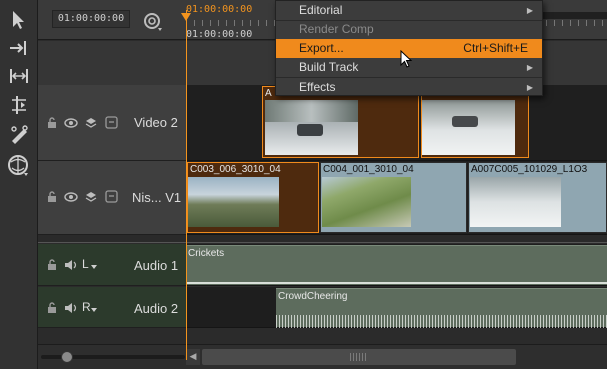 This screenshot has height=369, width=607. I want to click on menu-item-label: Build Track, so click(329, 67).